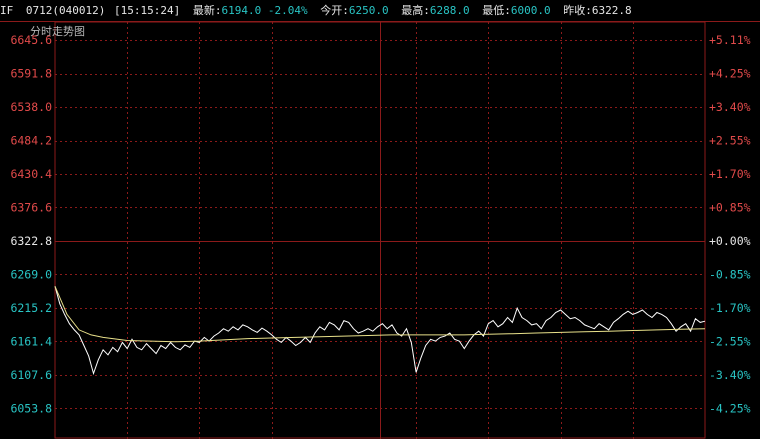  What do you see at coordinates (207, 10) in the screenshot?
I see `latest-label: 最新:` at bounding box center [207, 10].